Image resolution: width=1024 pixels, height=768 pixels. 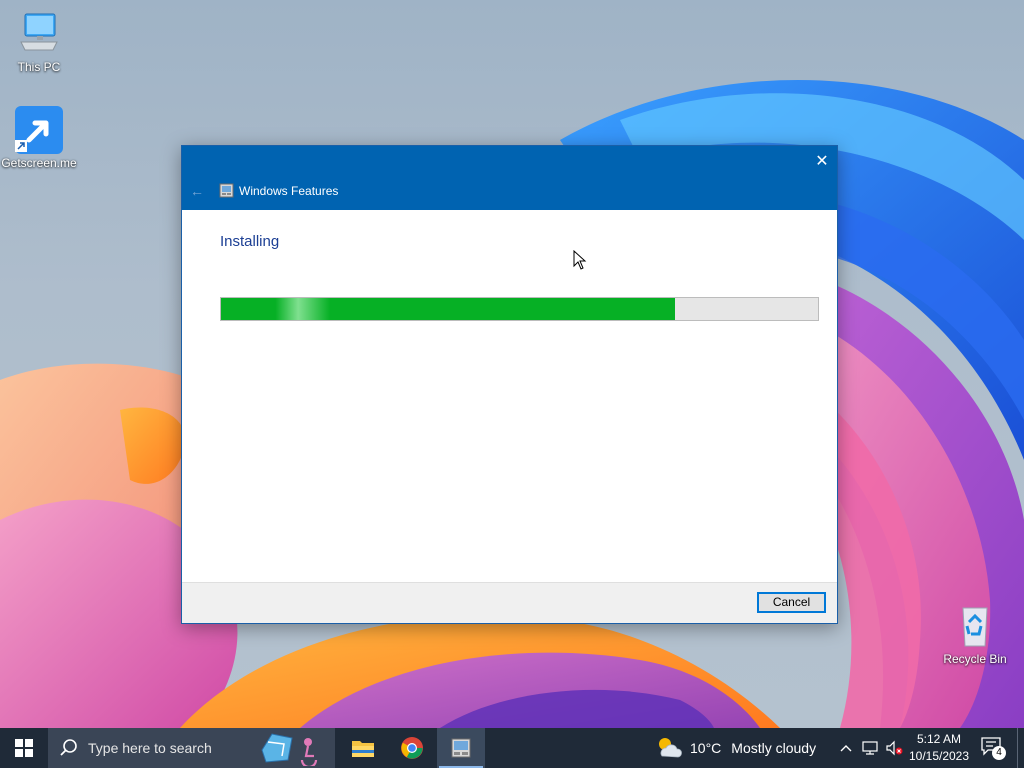 I want to click on weather-widget: 10°C Mostly cloudy, so click(x=736, y=748).